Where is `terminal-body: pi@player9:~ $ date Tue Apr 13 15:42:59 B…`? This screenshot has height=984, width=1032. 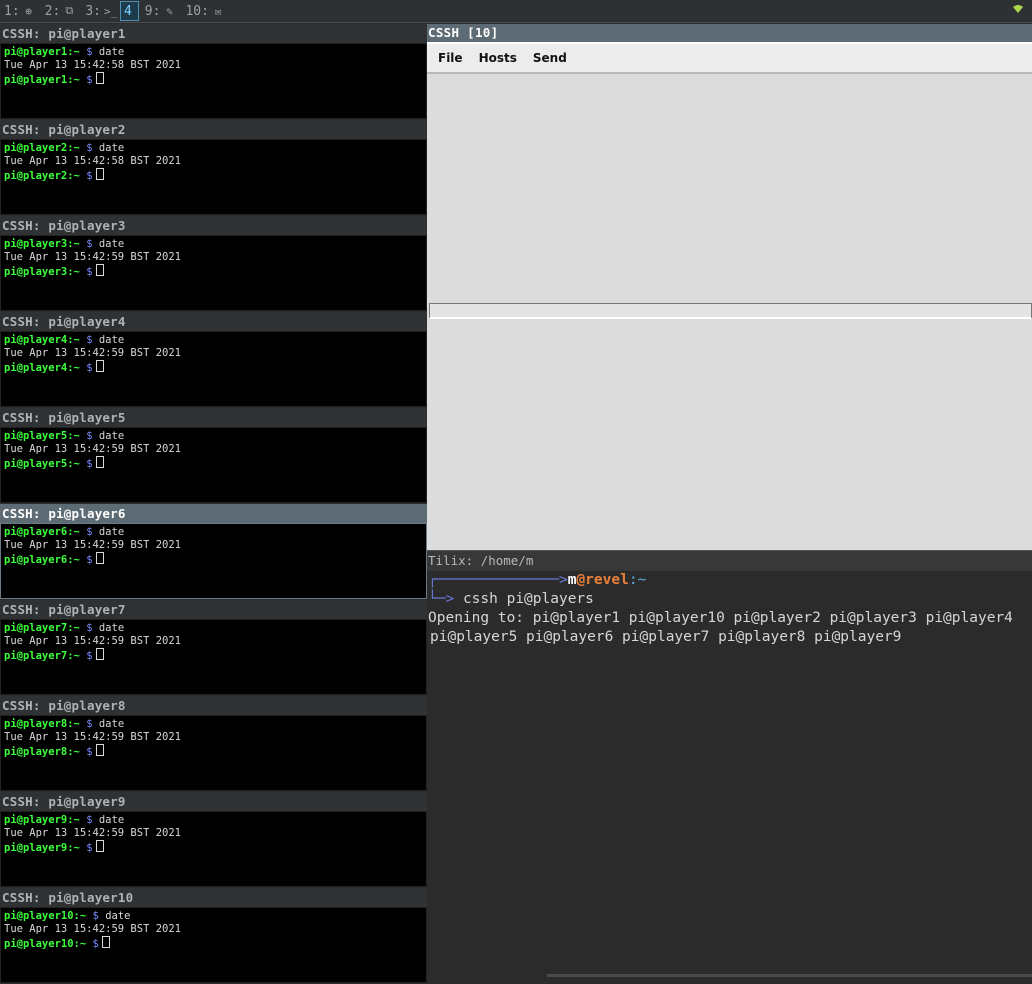 terminal-body: pi@player9:~ $ date Tue Apr 13 15:42:59 B… is located at coordinates (213, 849).